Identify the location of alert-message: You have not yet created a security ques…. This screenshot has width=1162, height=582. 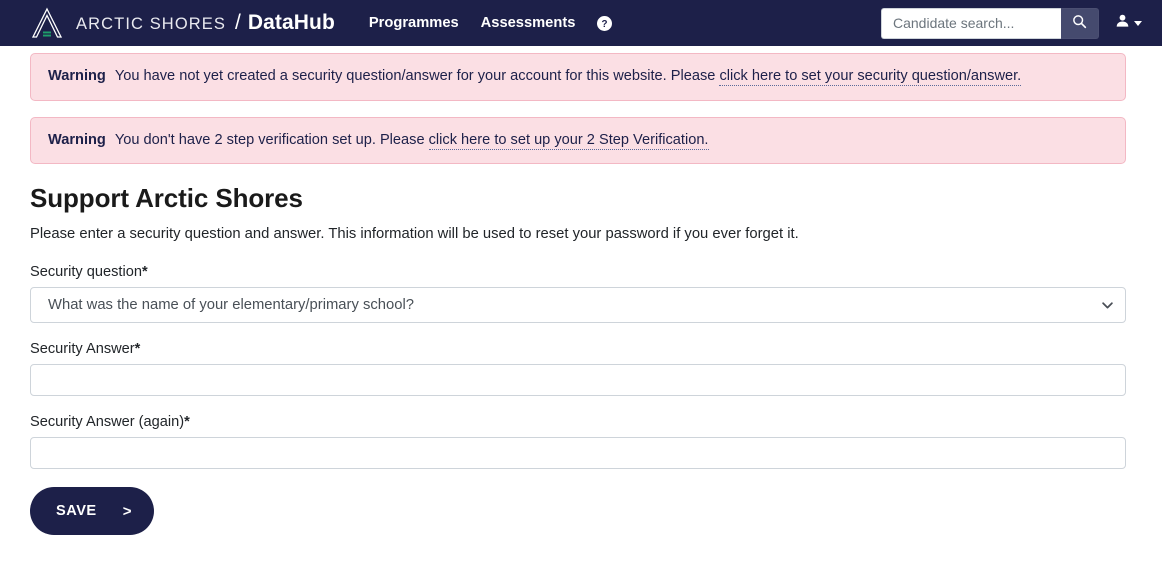
(415, 76).